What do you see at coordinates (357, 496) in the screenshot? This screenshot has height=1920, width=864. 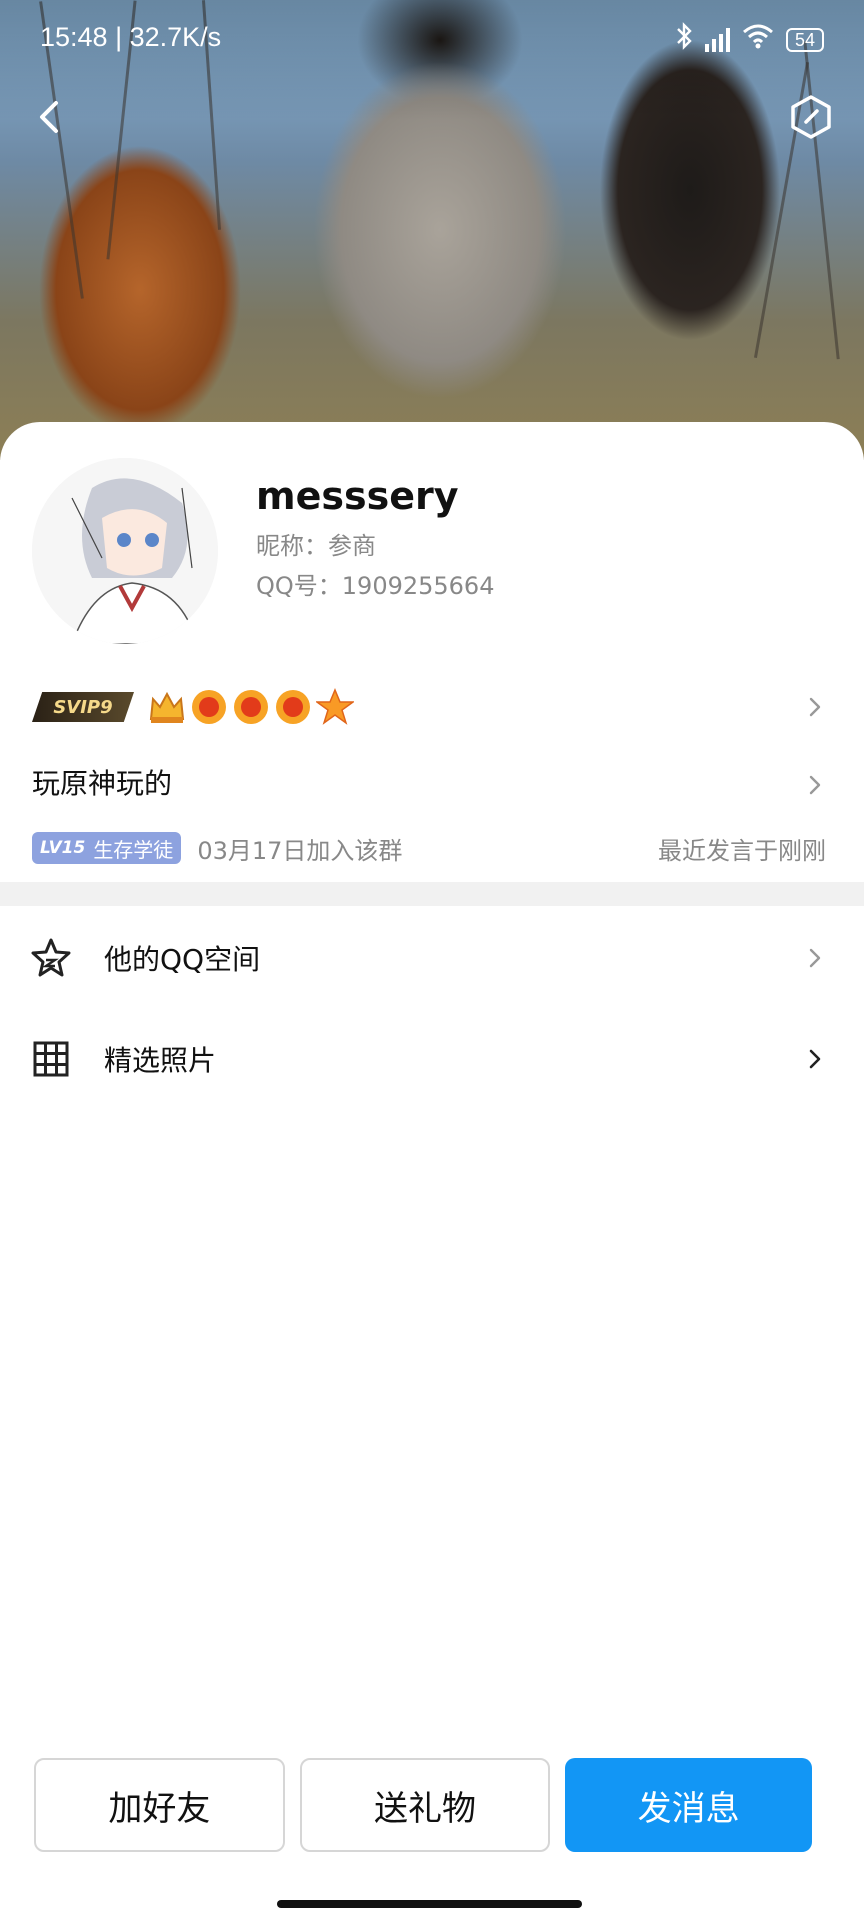 I see `profile-name: messsery` at bounding box center [357, 496].